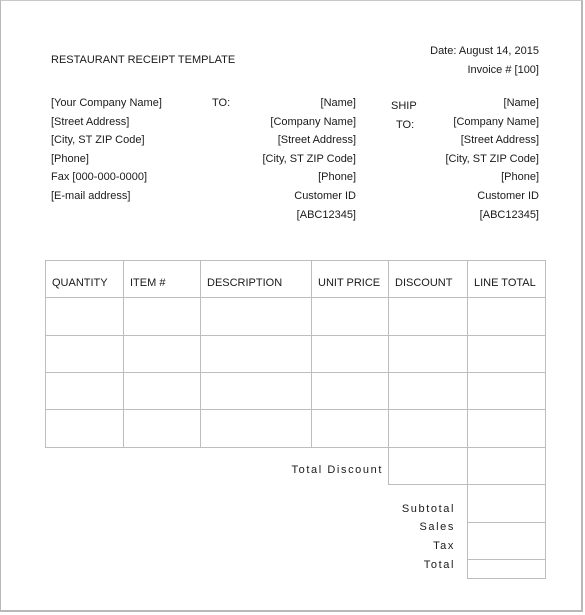 Image resolution: width=585 pixels, height=615 pixels. Describe the element at coordinates (509, 214) in the screenshot. I see `ship-customer-id: [ABC12345]` at that location.